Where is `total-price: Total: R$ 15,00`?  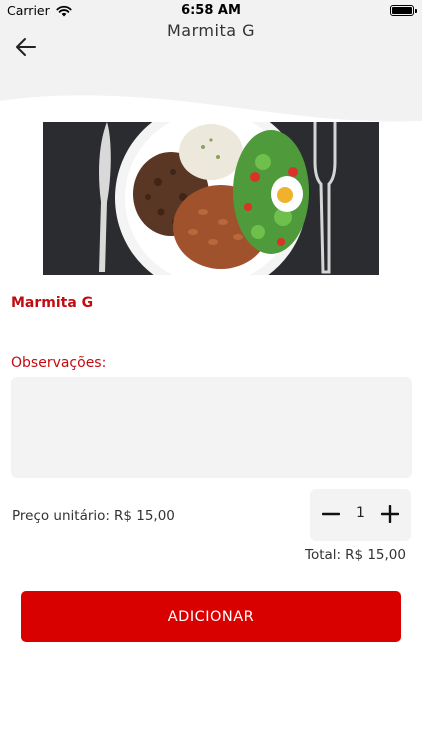 total-price: Total: R$ 15,00 is located at coordinates (357, 555).